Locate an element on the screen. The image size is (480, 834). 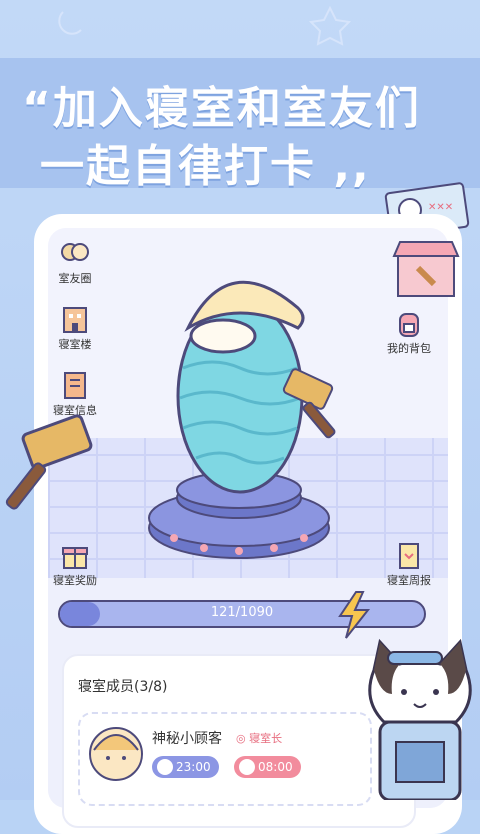
headline-line-1: “加入寝室和室友们 is located at coordinates (221, 108).